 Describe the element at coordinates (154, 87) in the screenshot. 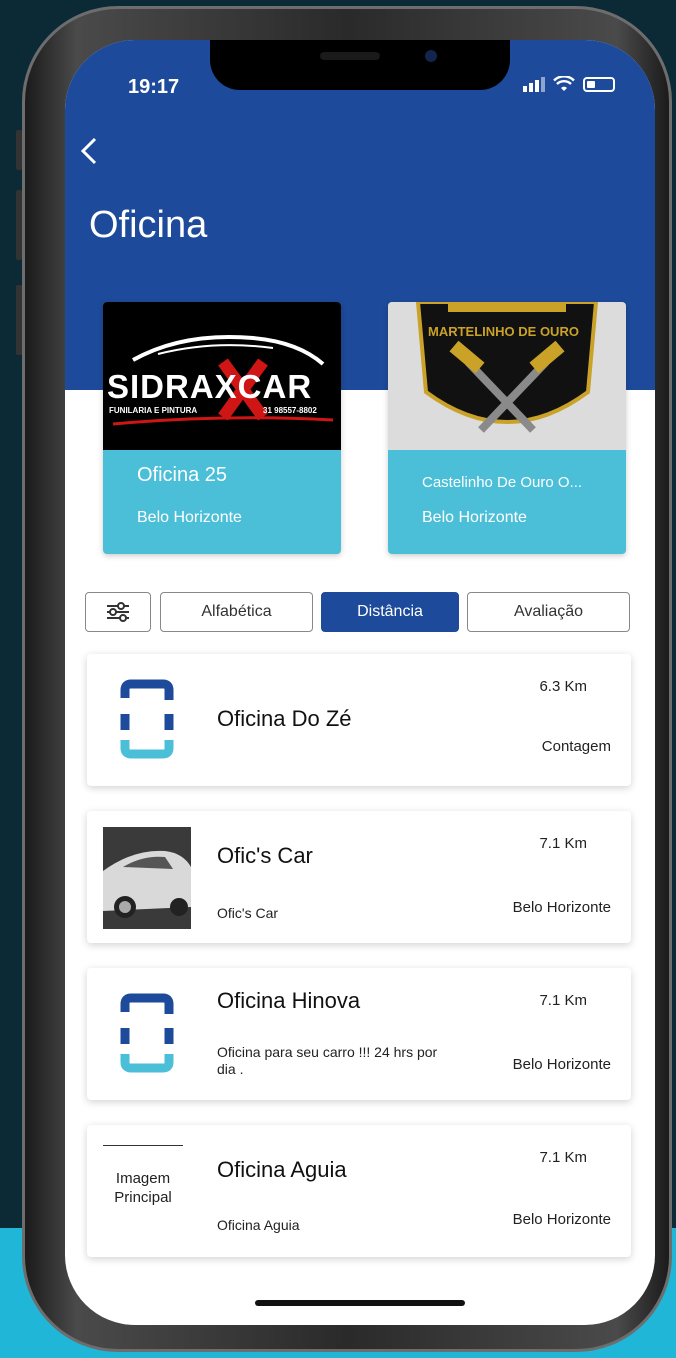

I see `status-time: 19:17` at that location.